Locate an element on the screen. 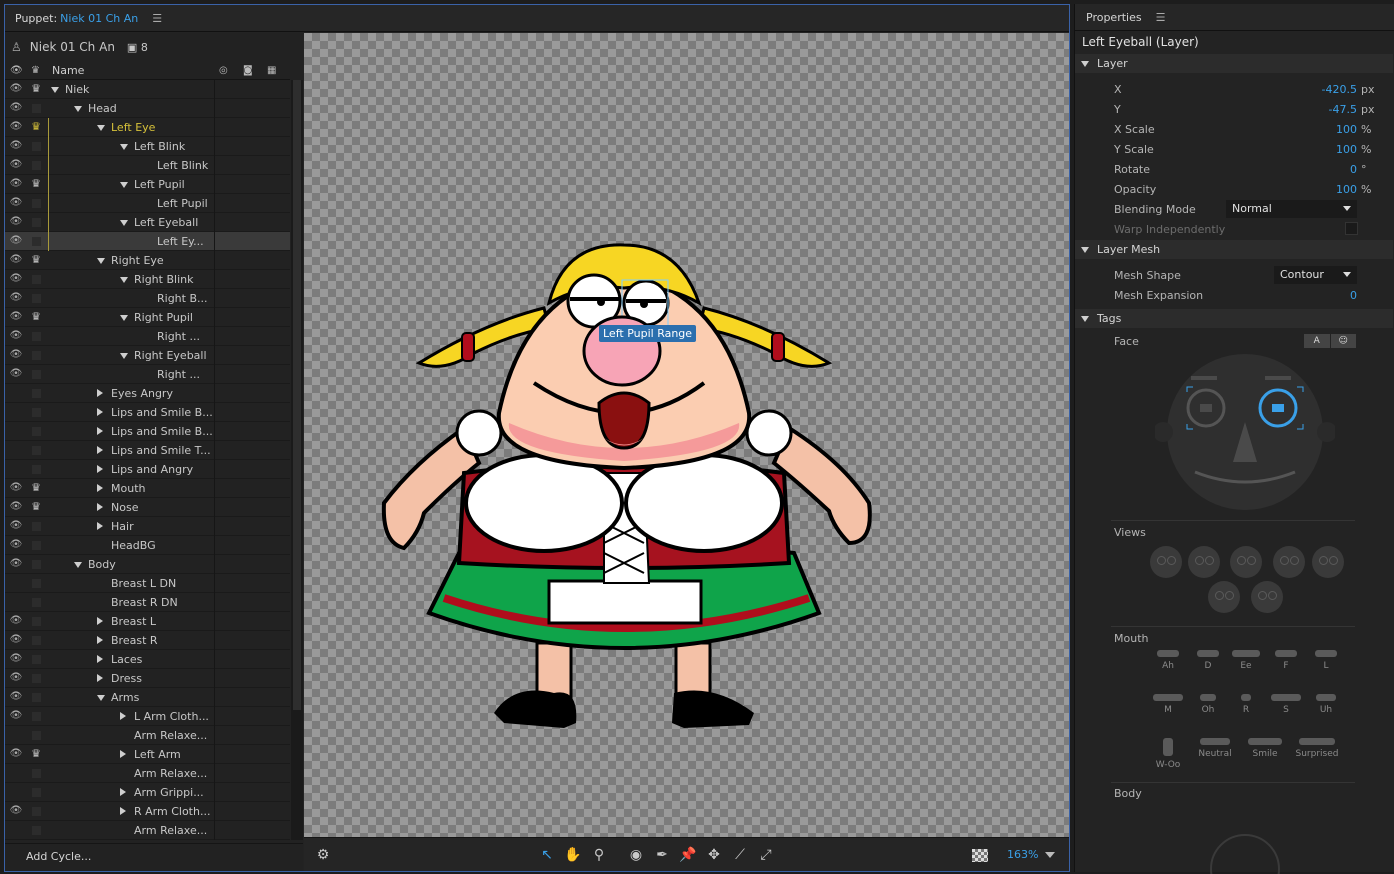  layer-row: 👁 Breast L is located at coordinates (147, 621).